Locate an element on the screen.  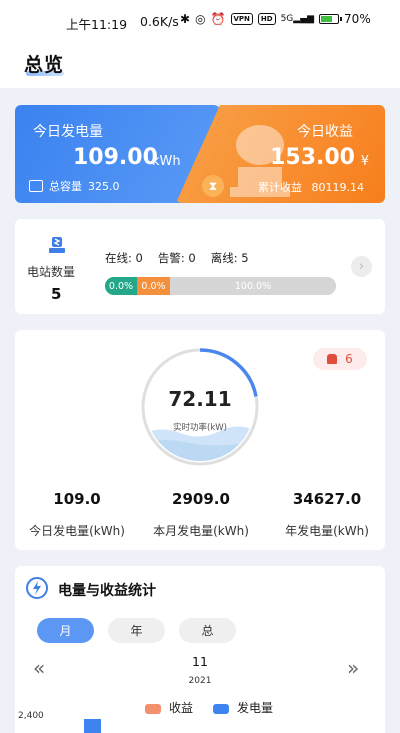
station-status-counts: 在线: 0 告警: 0 离线: 5 is located at coordinates (177, 258).